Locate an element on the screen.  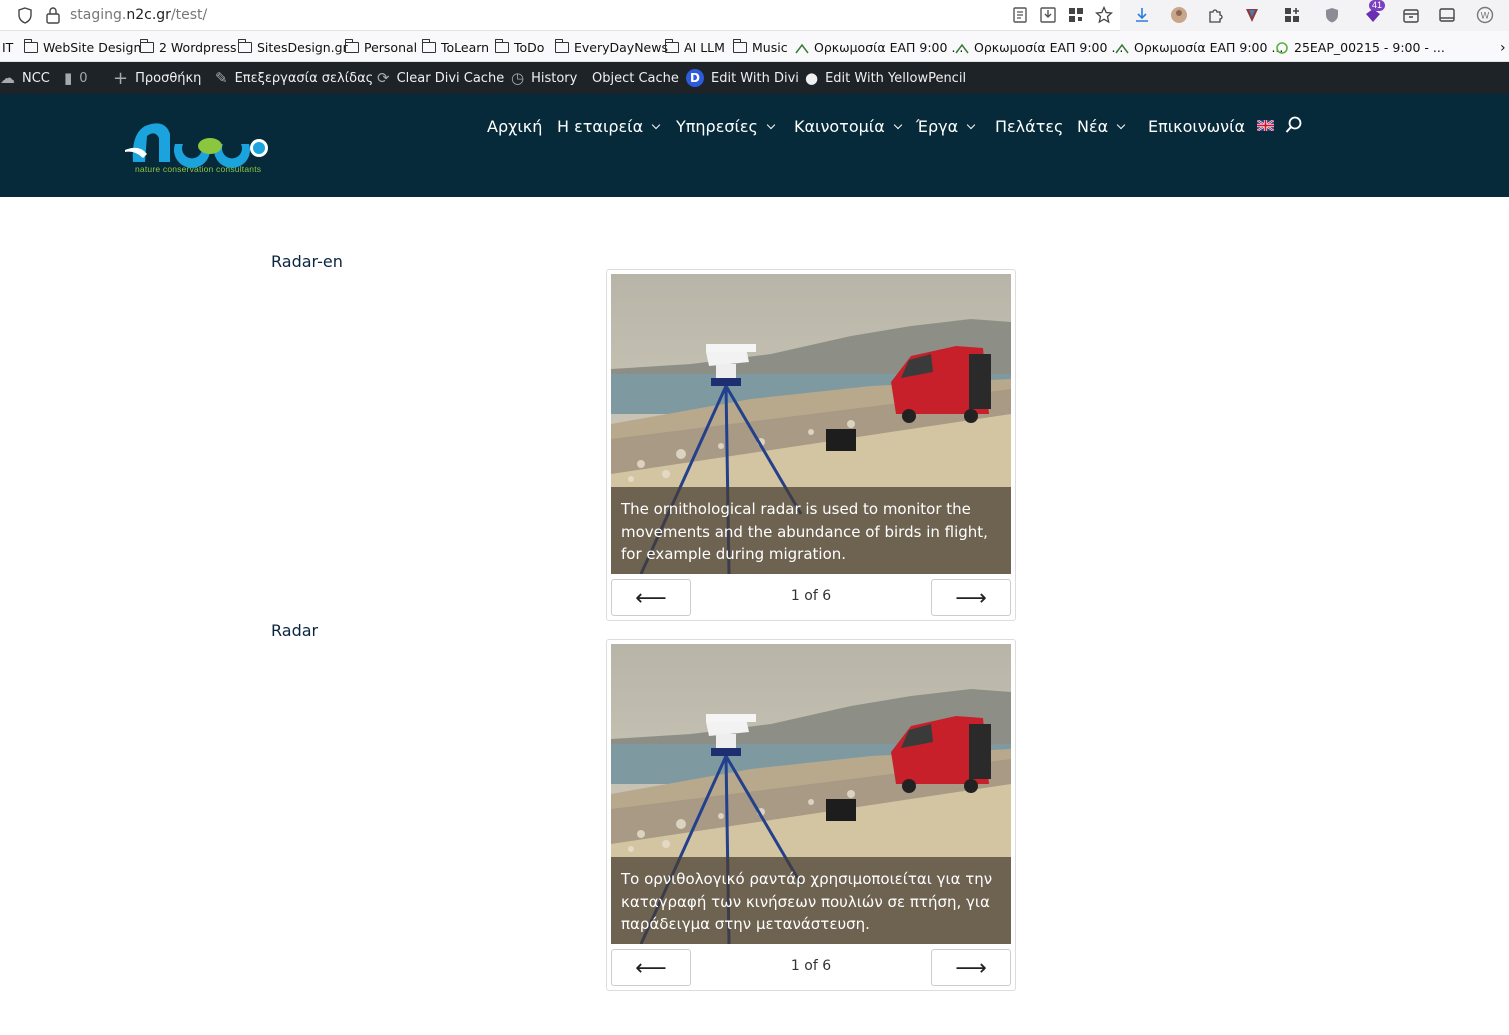
section-label-radar-en: Radar-en is located at coordinates (307, 261).